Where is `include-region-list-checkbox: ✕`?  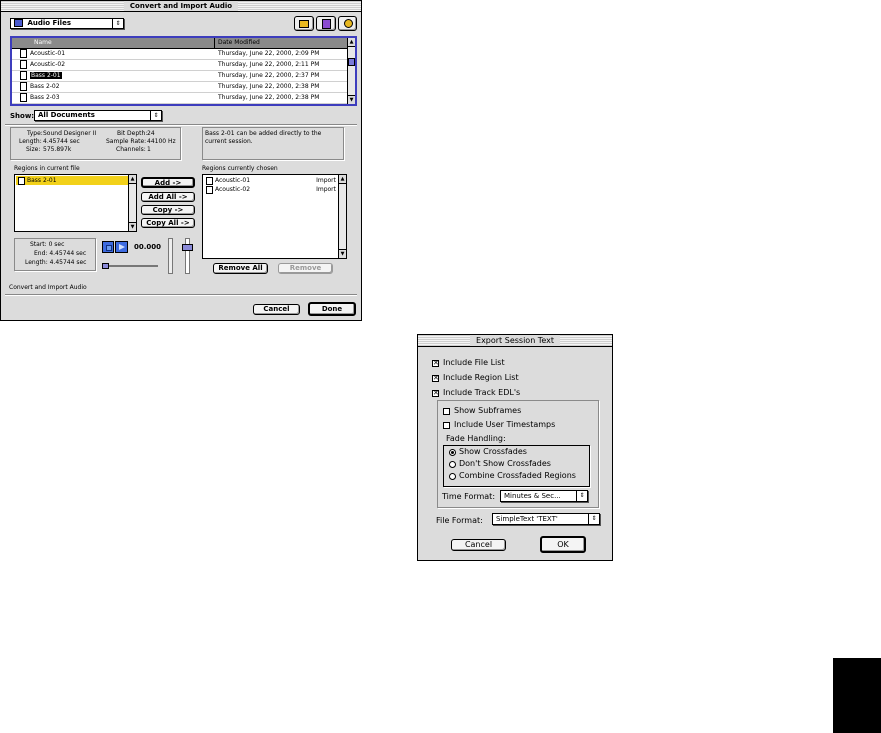 include-region-list-checkbox: ✕ is located at coordinates (435, 378).